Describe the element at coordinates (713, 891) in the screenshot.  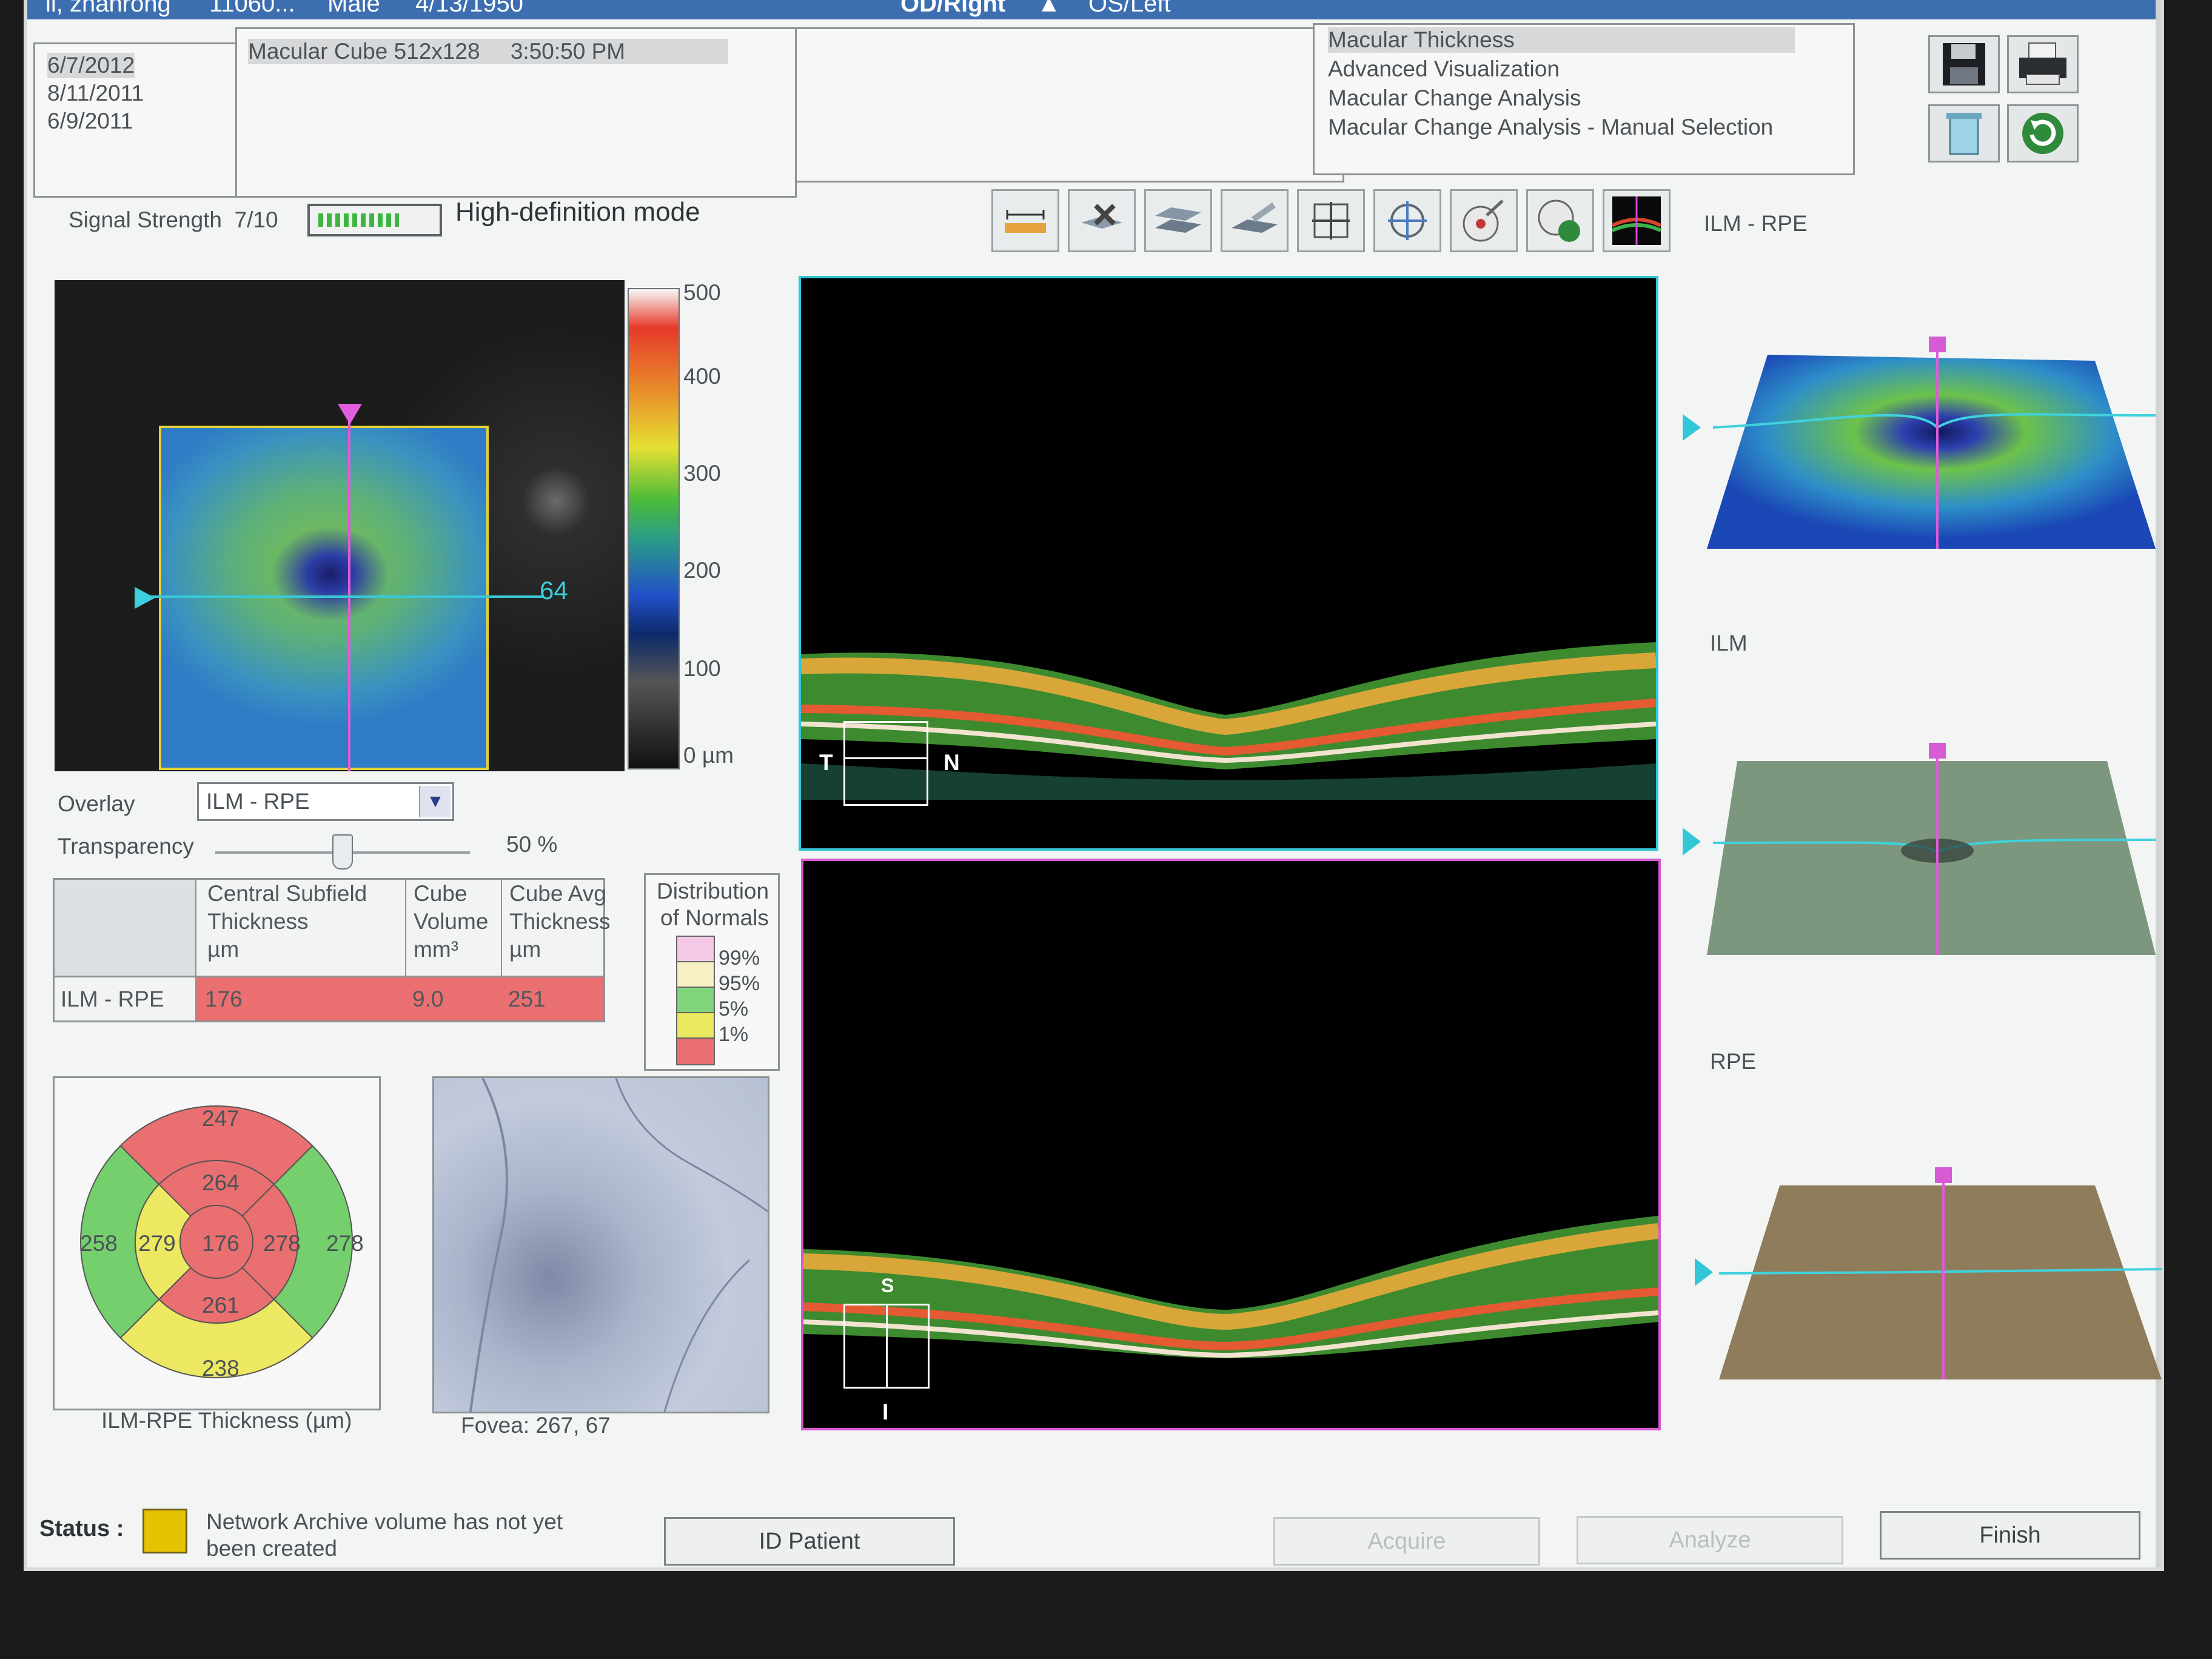
I see `distribution-title: Distribution` at that location.